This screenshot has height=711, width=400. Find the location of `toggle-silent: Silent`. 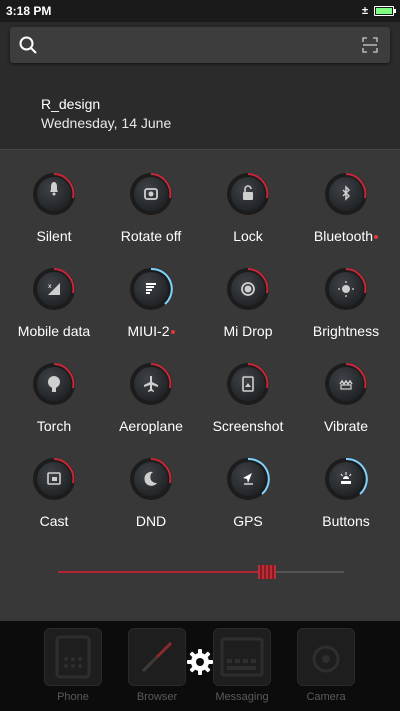

toggle-silent: Silent is located at coordinates (54, 212).